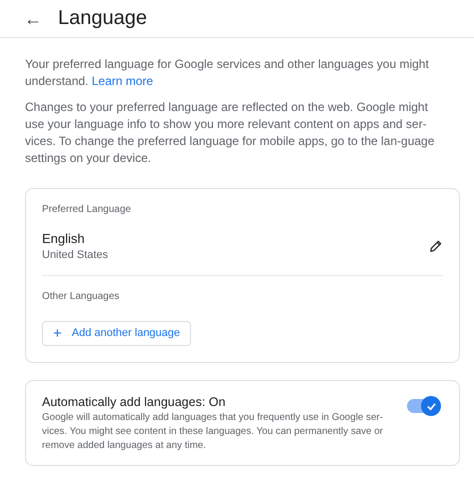 The image size is (474, 487). I want to click on language-name: English, so click(64, 238).